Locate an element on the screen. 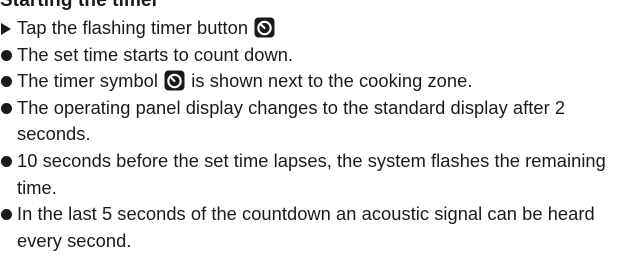 The image size is (632, 279). step-text: Tap the flashing timer button is located at coordinates (133, 27).